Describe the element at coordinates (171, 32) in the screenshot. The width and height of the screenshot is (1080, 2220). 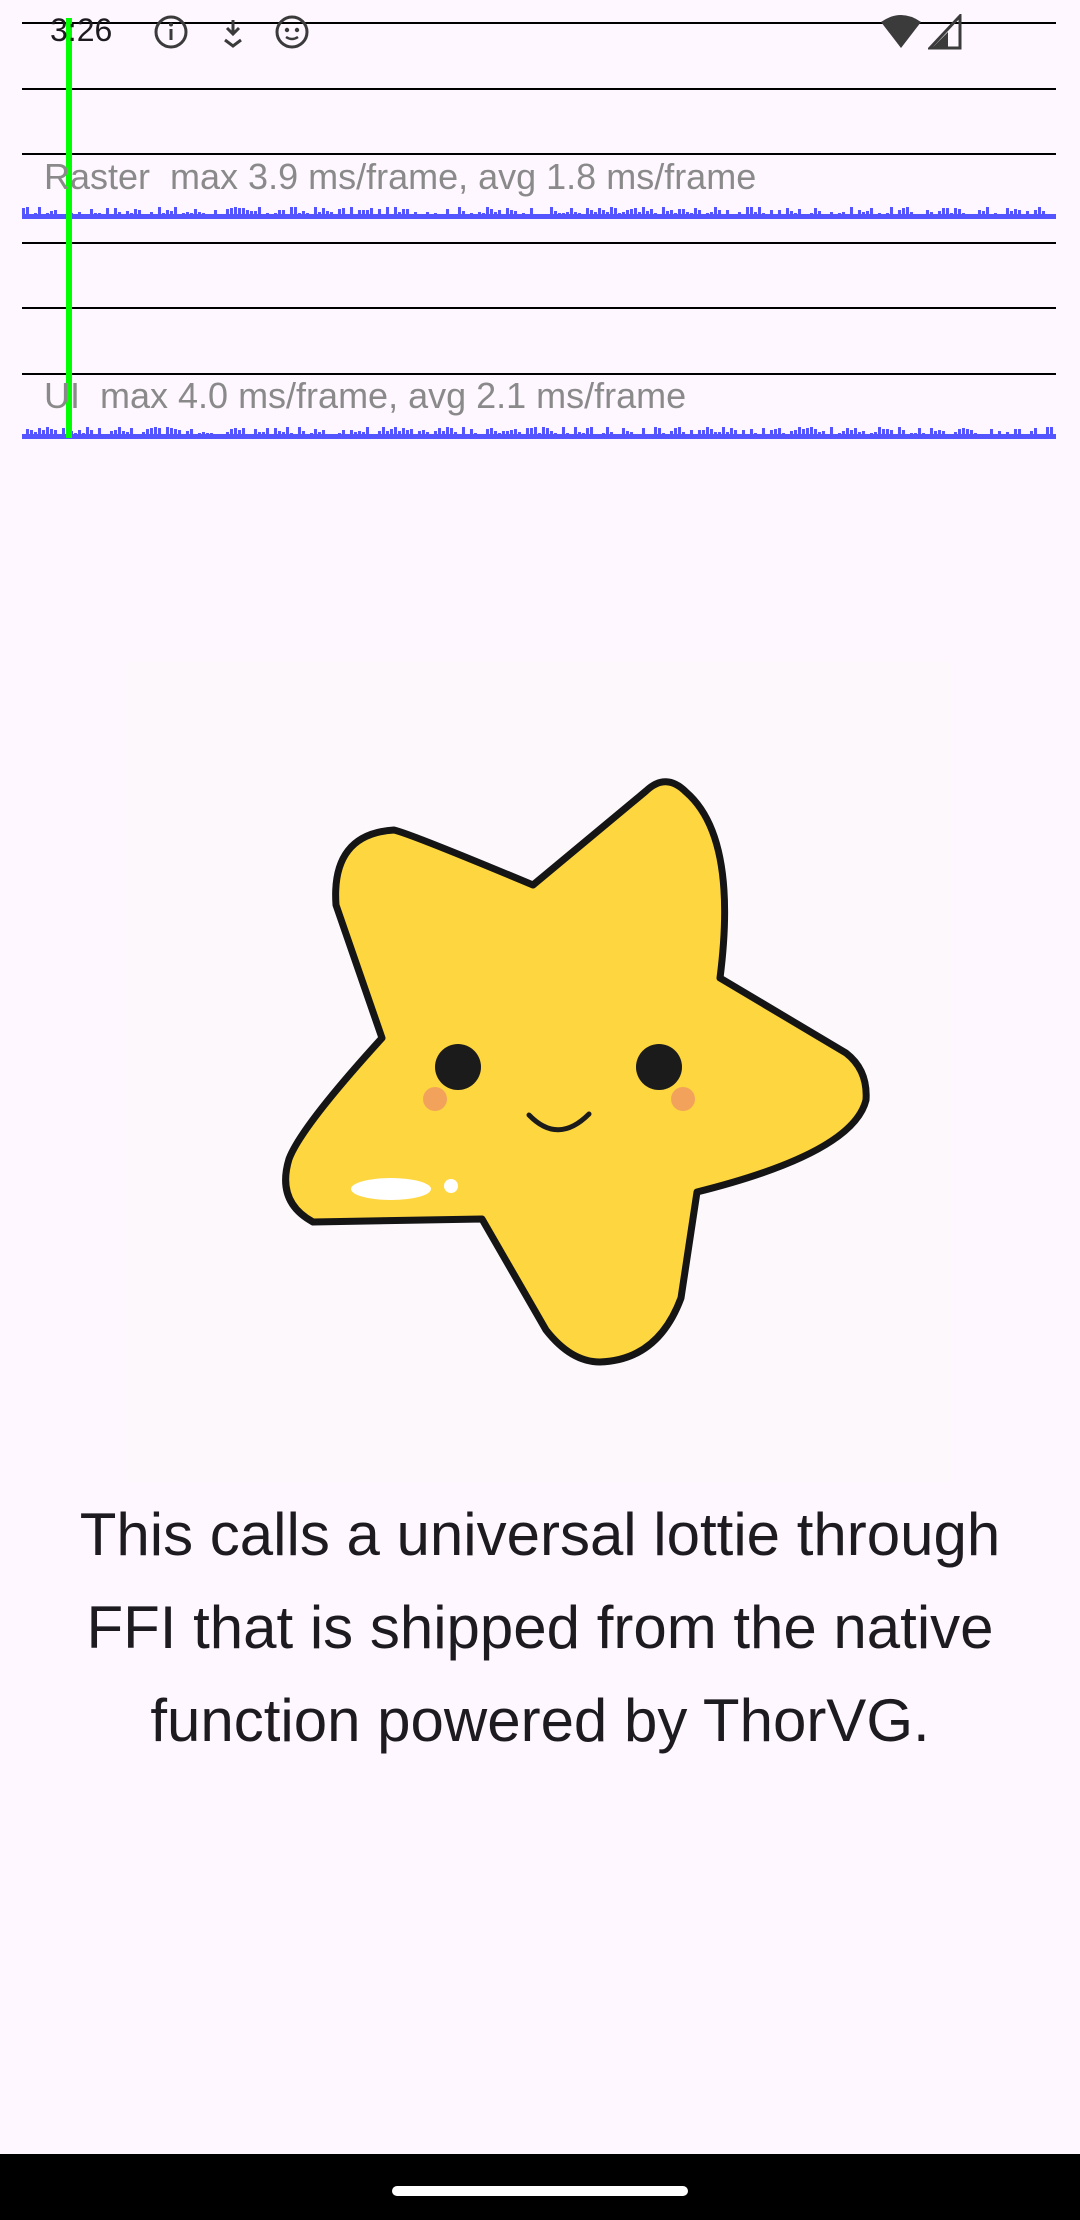
I see `info-icon` at that location.